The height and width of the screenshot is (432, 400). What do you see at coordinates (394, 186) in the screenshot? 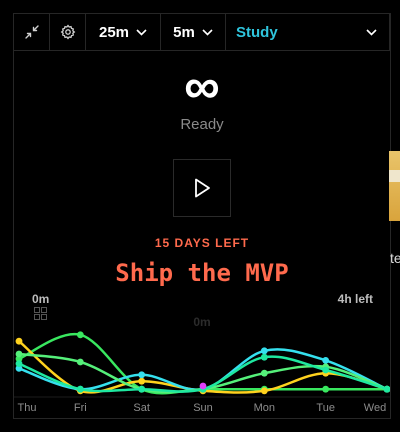
I see `side-panel-preview` at bounding box center [394, 186].